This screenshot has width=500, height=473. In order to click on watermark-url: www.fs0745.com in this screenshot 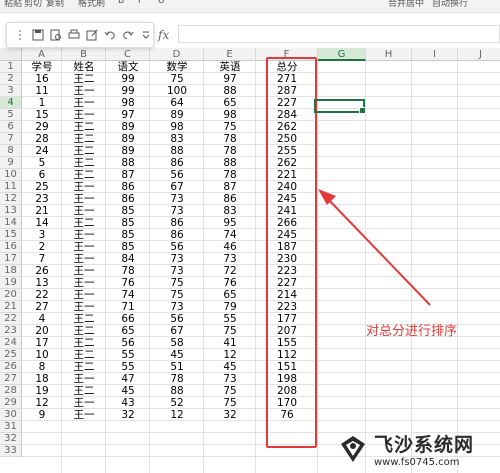, I will do `click(417, 462)`.